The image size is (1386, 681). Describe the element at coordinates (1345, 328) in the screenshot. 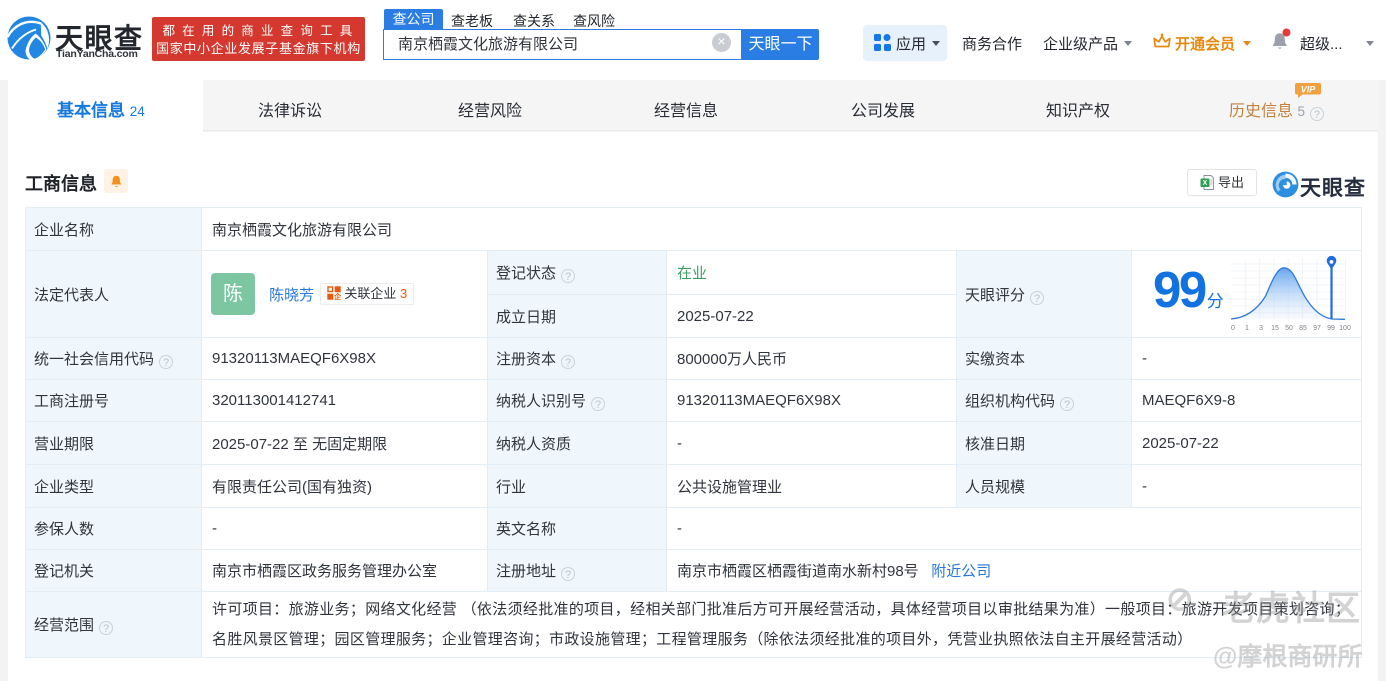

I see `svg-text: 100` at that location.